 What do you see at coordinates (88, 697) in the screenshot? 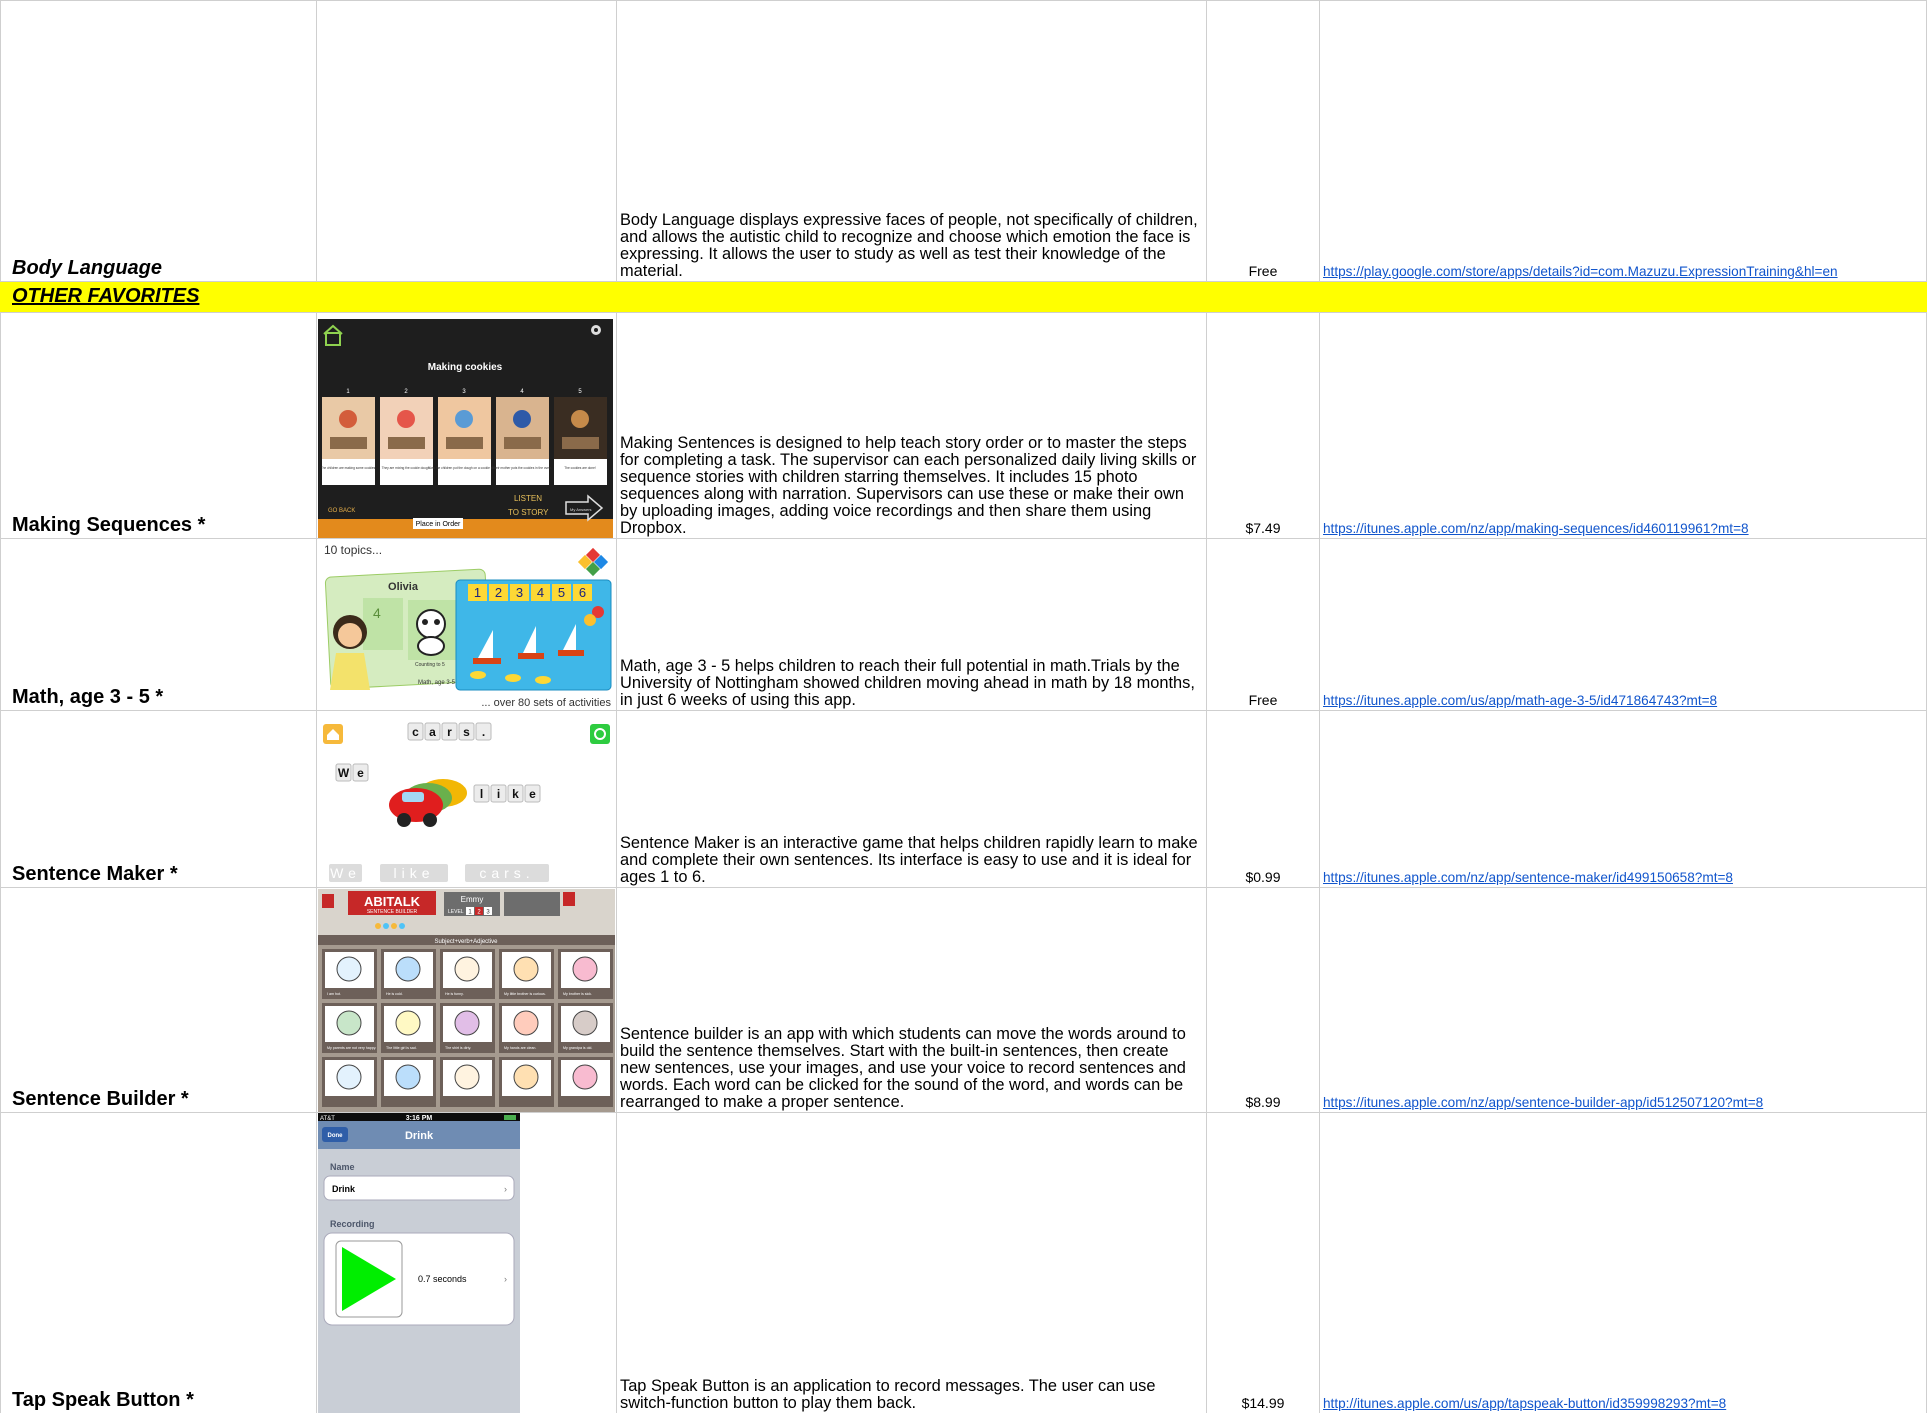
I see `app-name: Math, age 3 - 5 *` at bounding box center [88, 697].